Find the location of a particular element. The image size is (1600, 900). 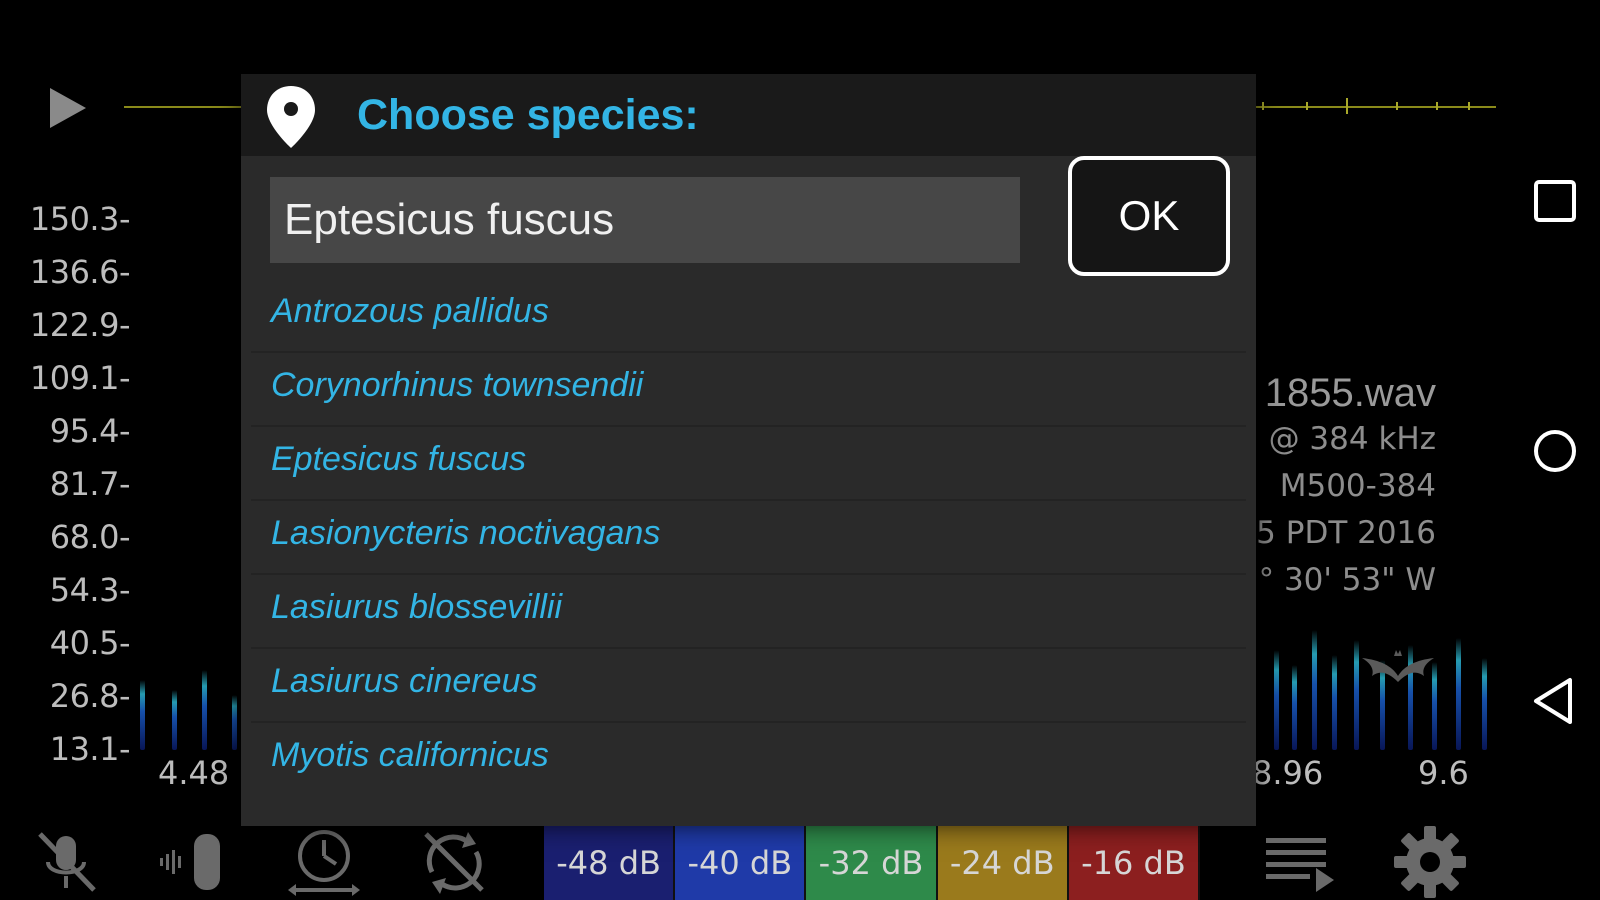

freq-tick-label: 122.9- is located at coordinates (80, 325).